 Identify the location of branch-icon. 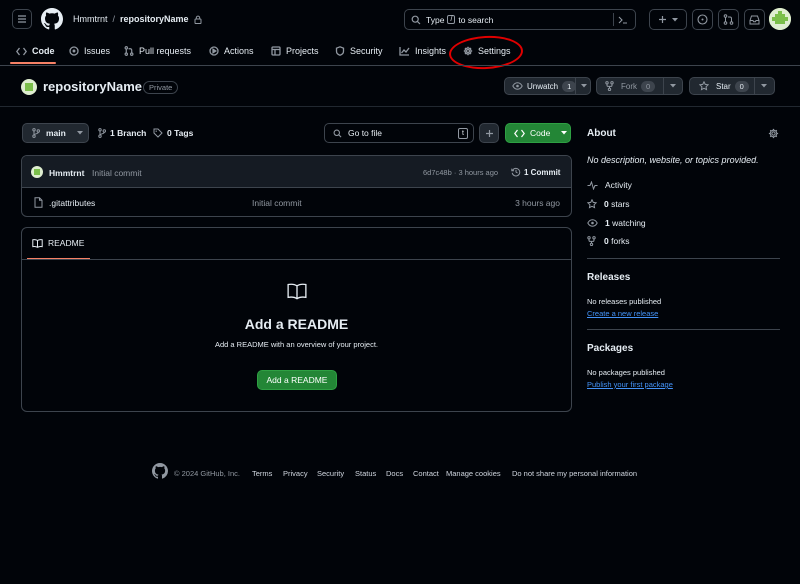
(36, 133).